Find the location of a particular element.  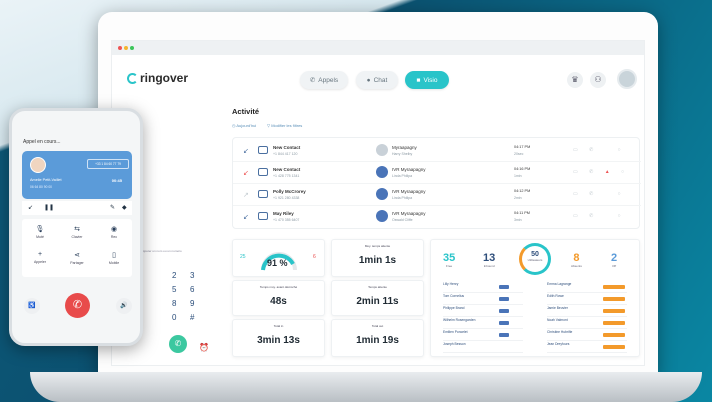

call-time: 04:12 PM is located at coordinates (522, 191).